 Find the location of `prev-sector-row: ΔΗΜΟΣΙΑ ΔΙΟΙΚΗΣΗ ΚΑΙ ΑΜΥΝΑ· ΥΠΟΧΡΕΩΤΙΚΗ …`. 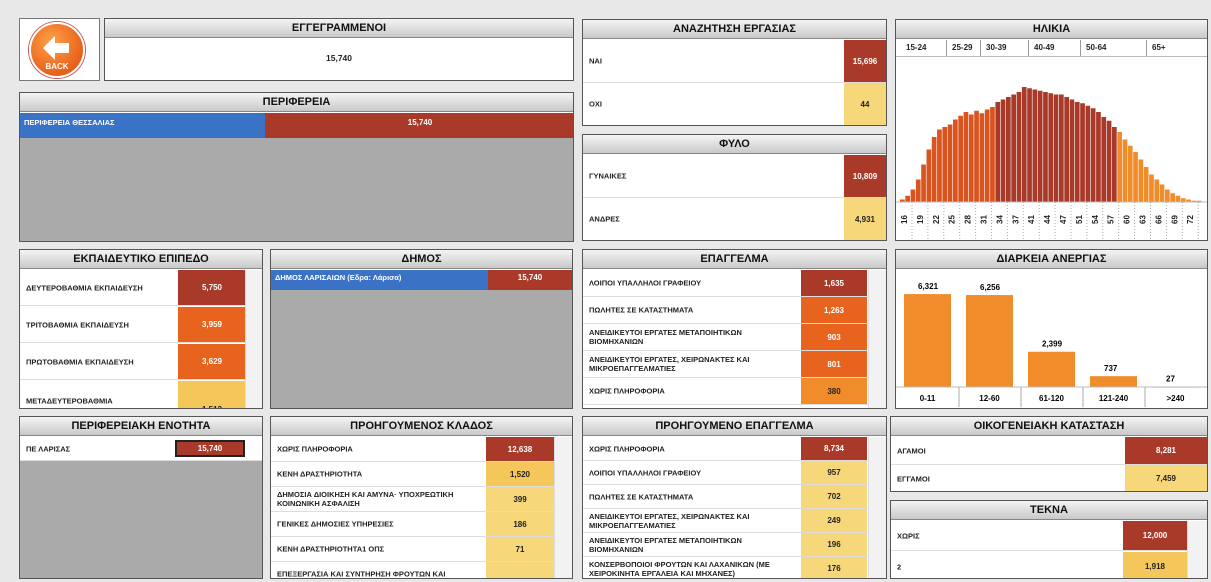

prev-sector-row: ΔΗΜΟΣΙΑ ΔΙΟΙΚΗΣΗ ΚΑΙ ΑΜΥΝΑ· ΥΠΟΧΡΕΩΤΙΚΗ … is located at coordinates (421, 499).